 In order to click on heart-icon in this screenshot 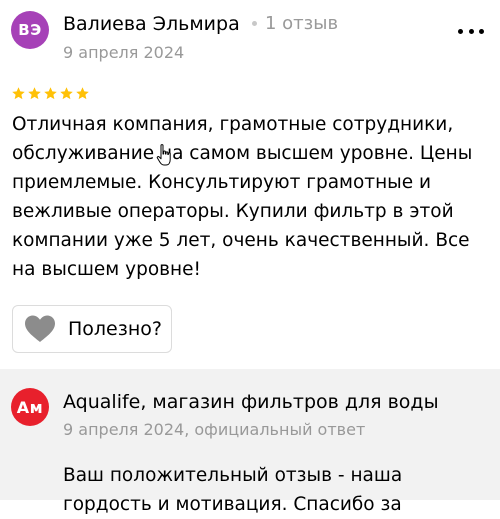, I will do `click(40, 328)`.